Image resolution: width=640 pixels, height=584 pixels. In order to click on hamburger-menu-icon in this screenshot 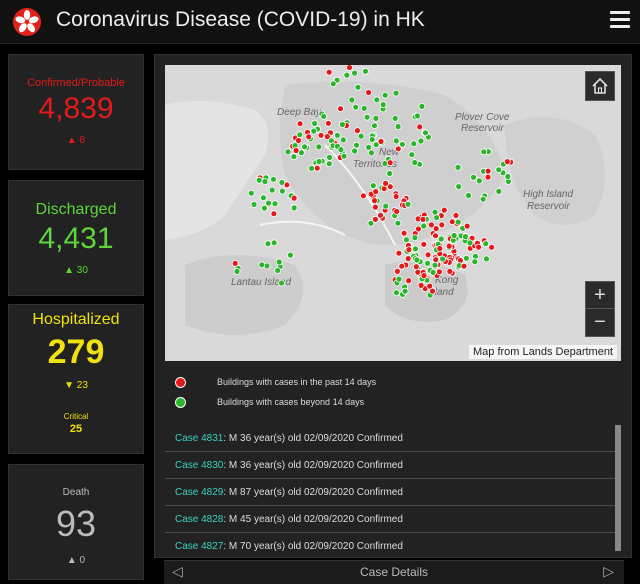, I will do `click(620, 20)`.